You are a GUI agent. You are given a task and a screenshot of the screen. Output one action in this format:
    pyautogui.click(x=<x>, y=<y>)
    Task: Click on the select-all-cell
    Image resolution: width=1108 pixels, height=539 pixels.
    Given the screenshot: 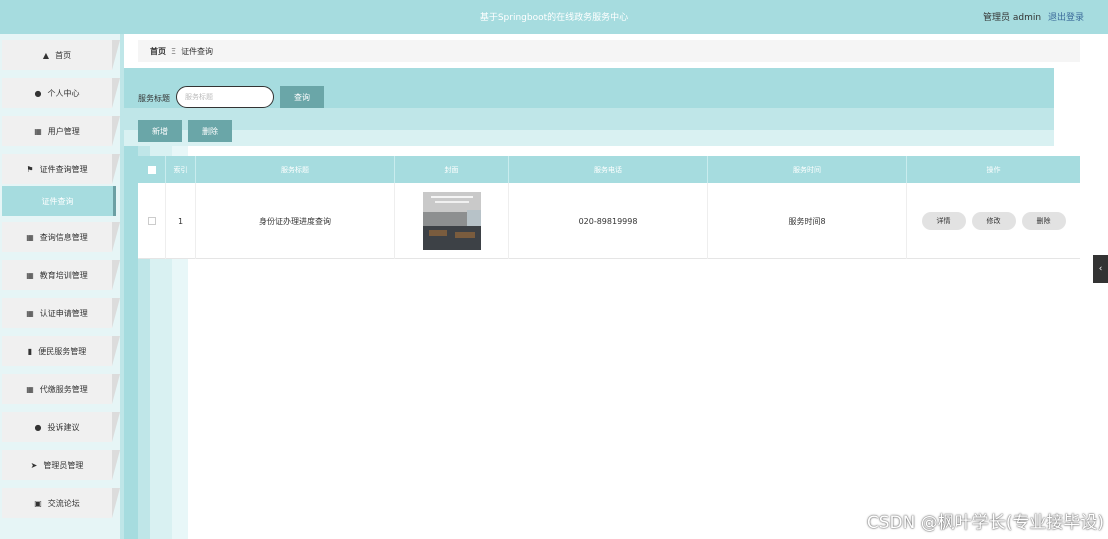 What is the action you would take?
    pyautogui.click(x=152, y=169)
    